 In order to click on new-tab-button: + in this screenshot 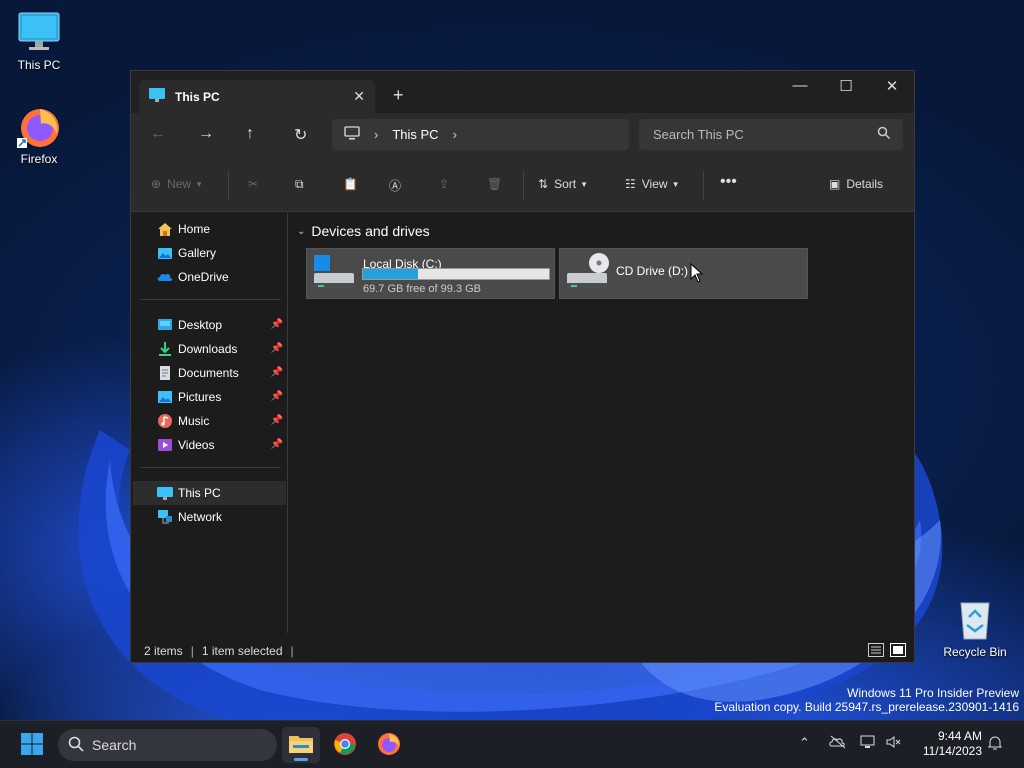, I will do `click(398, 95)`.